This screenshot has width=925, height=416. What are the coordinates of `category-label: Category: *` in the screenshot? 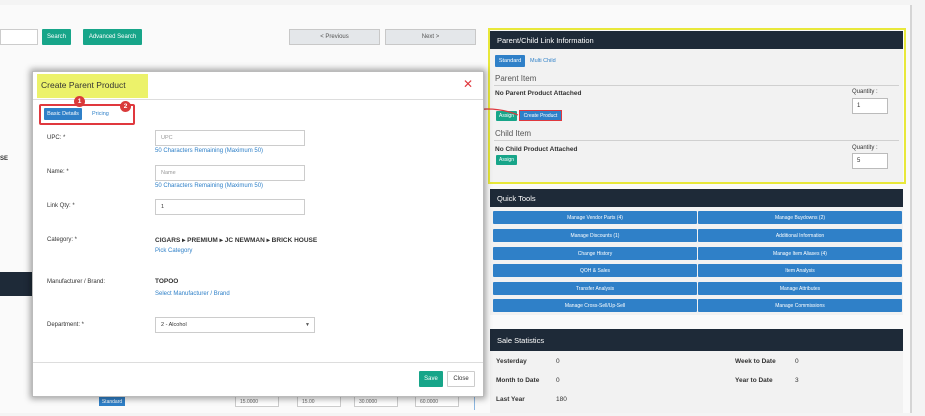 It's located at (62, 240).